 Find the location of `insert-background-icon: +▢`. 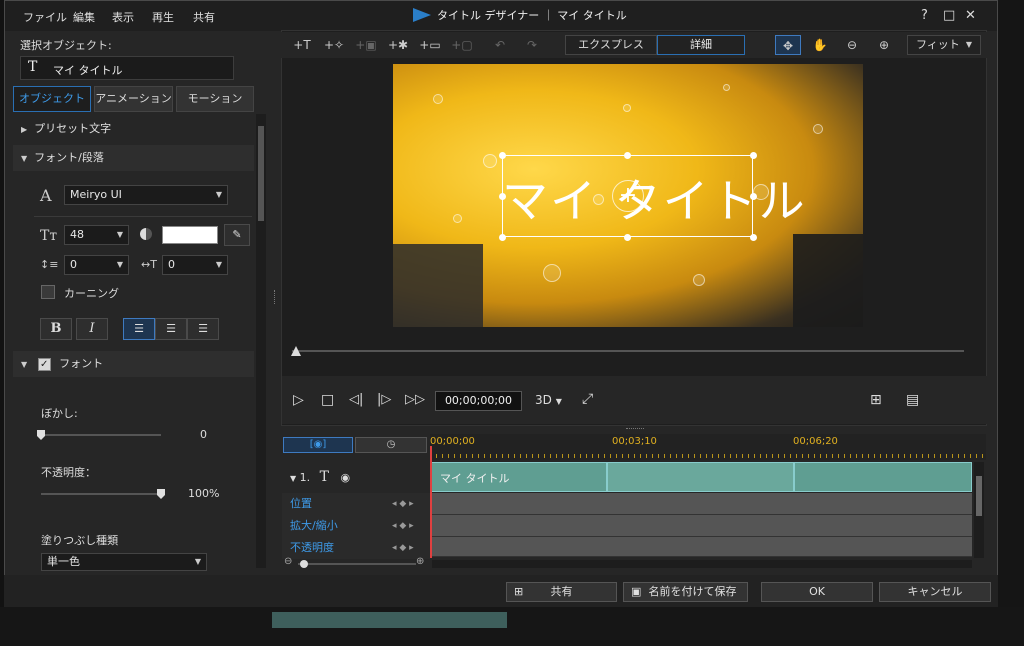

insert-background-icon: +▢ is located at coordinates (462, 45).